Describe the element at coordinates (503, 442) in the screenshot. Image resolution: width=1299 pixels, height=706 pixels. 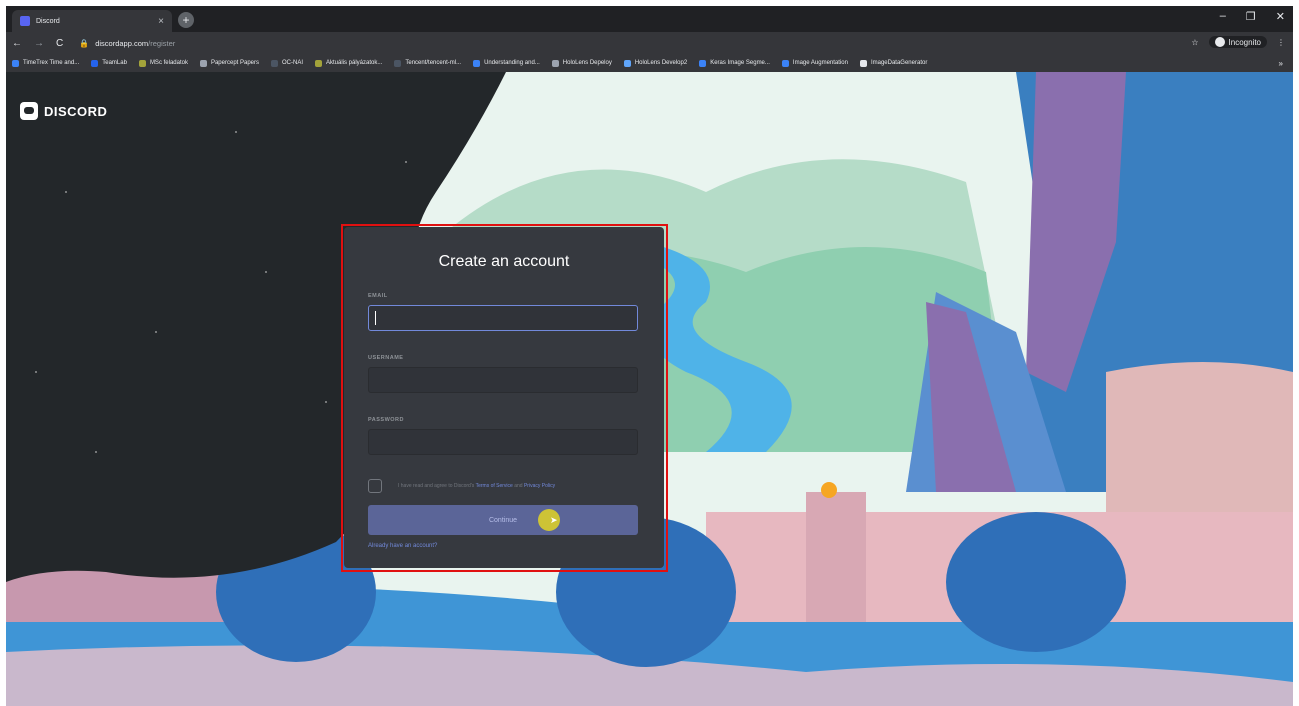
I see `password-field` at that location.